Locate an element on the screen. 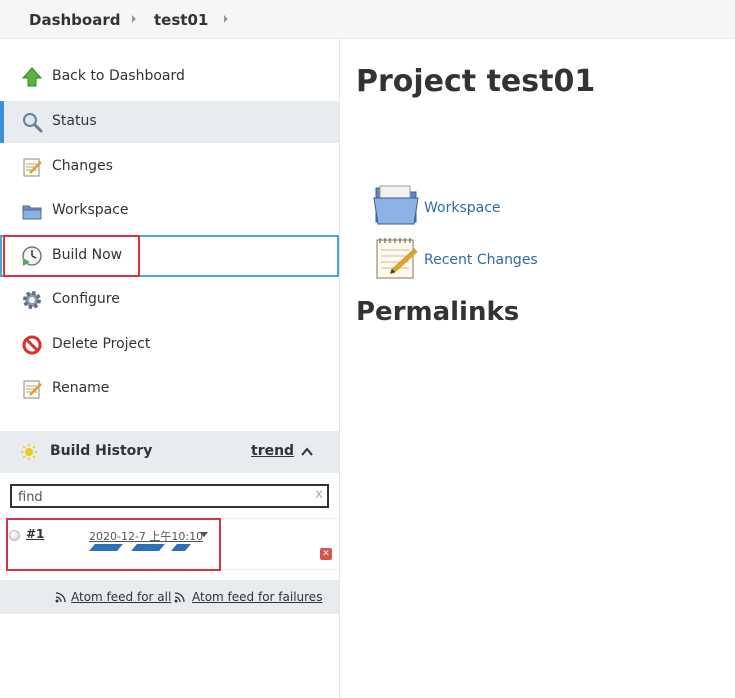 The image size is (735, 698). build-search: x is located at coordinates (169, 496).